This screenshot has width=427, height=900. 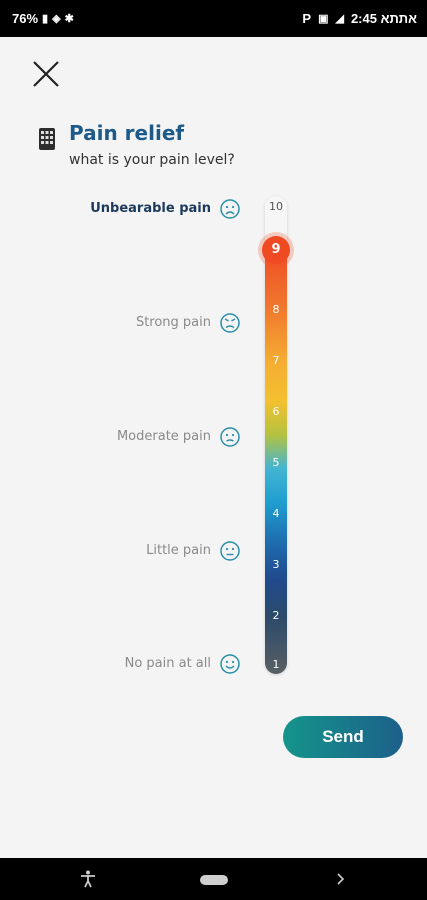 What do you see at coordinates (276, 360) in the screenshot?
I see `scale-number-7: 7` at bounding box center [276, 360].